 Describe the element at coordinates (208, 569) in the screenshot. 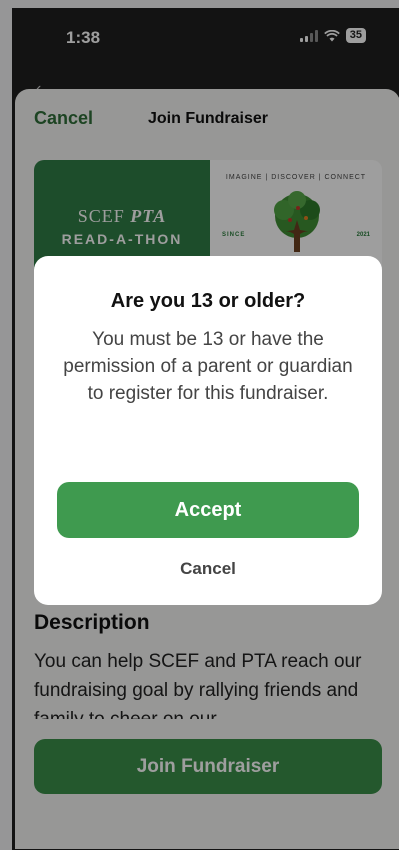

I see `dialog-cancel-button: Cancel` at that location.